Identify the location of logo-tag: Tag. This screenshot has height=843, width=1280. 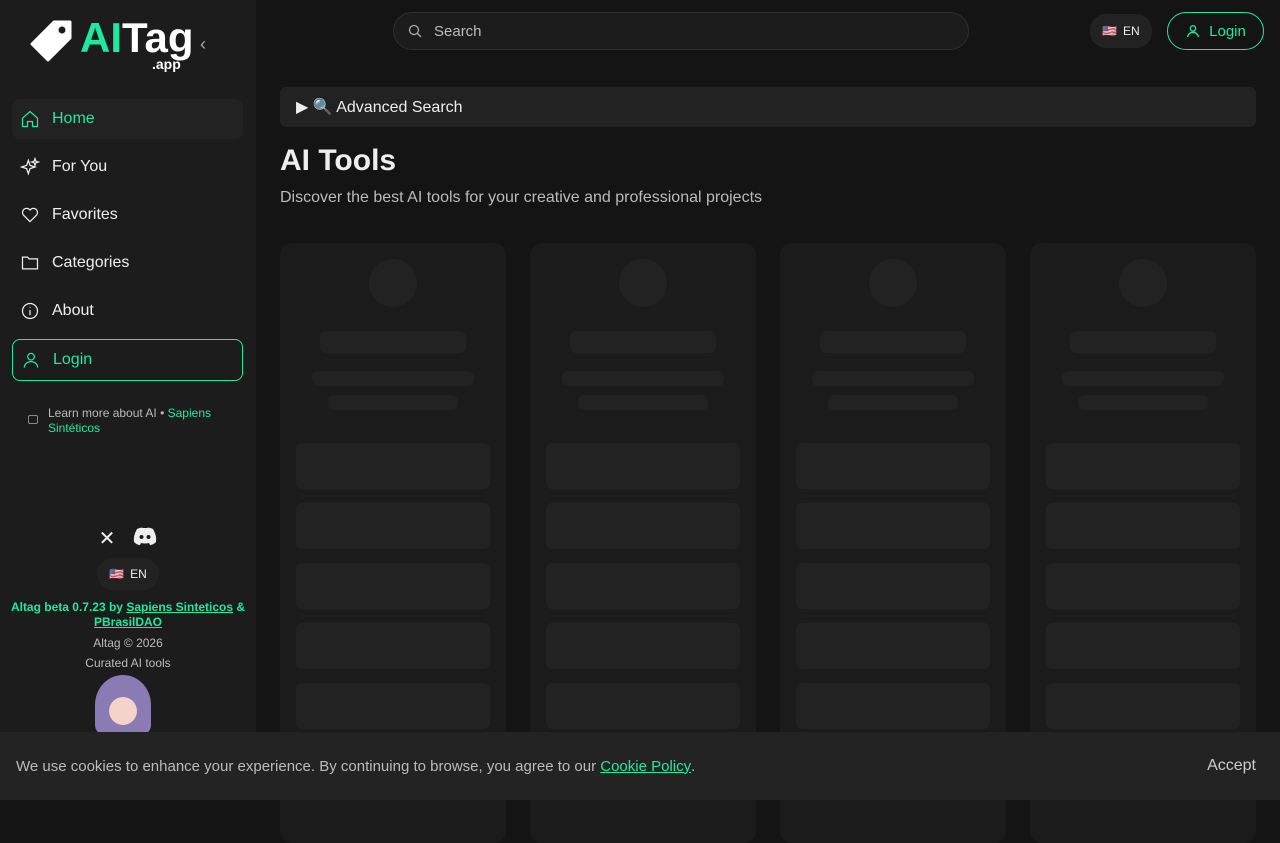
(158, 37).